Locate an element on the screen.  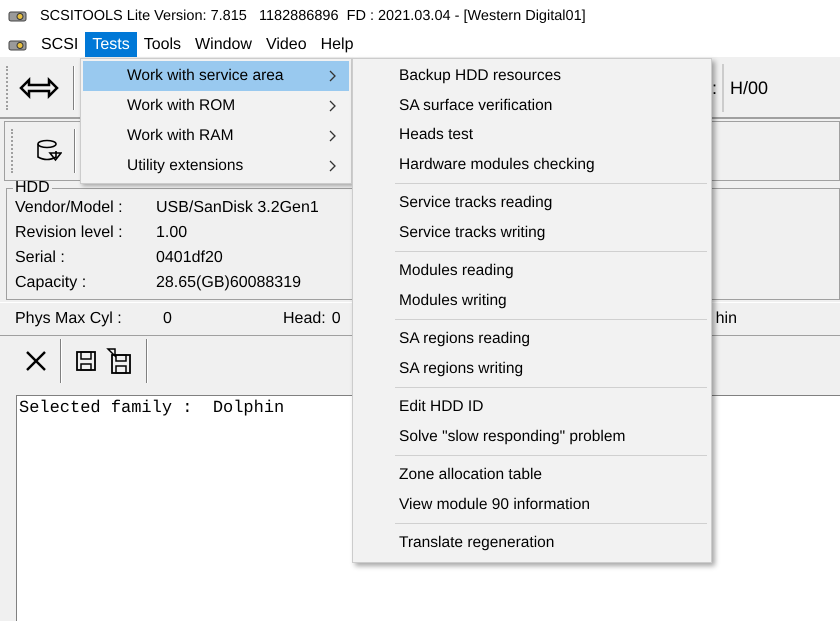
menu-item: Service tracks reading is located at coordinates (532, 203).